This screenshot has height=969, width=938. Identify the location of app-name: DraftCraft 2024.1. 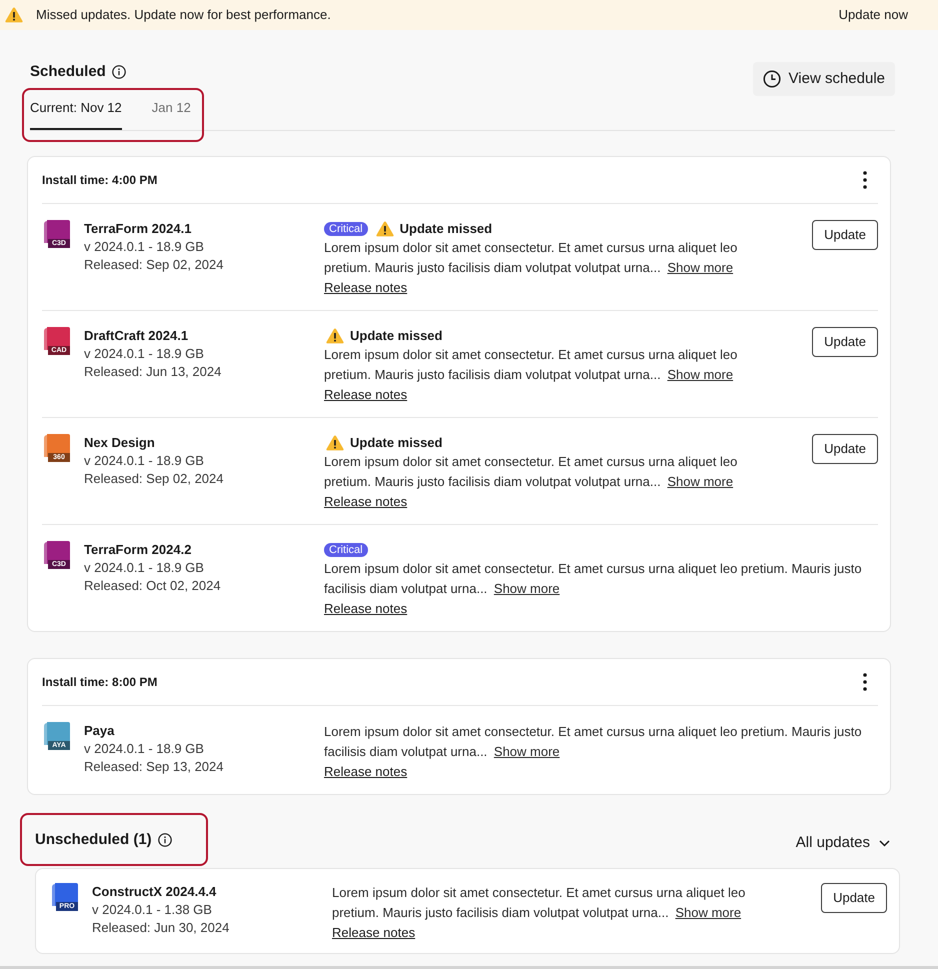
(137, 336).